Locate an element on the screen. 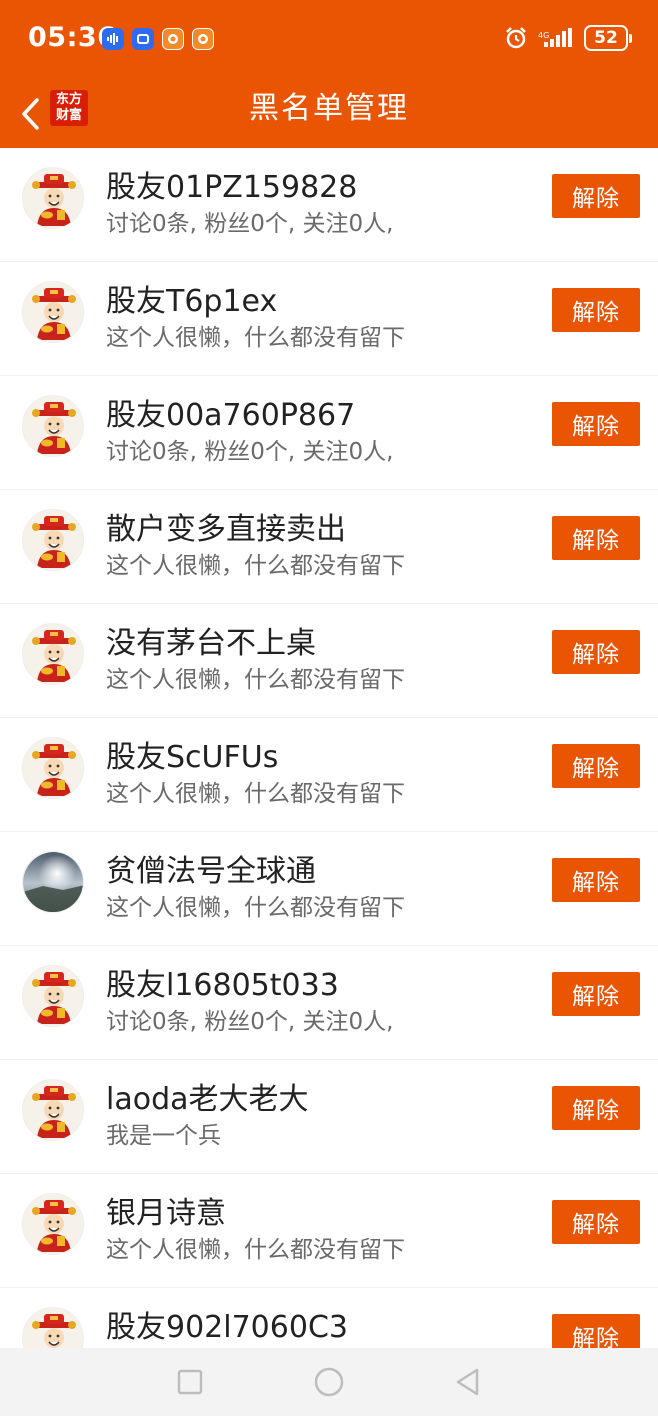 The height and width of the screenshot is (1416, 658). user-name: 股友T6p1ex is located at coordinates (192, 301).